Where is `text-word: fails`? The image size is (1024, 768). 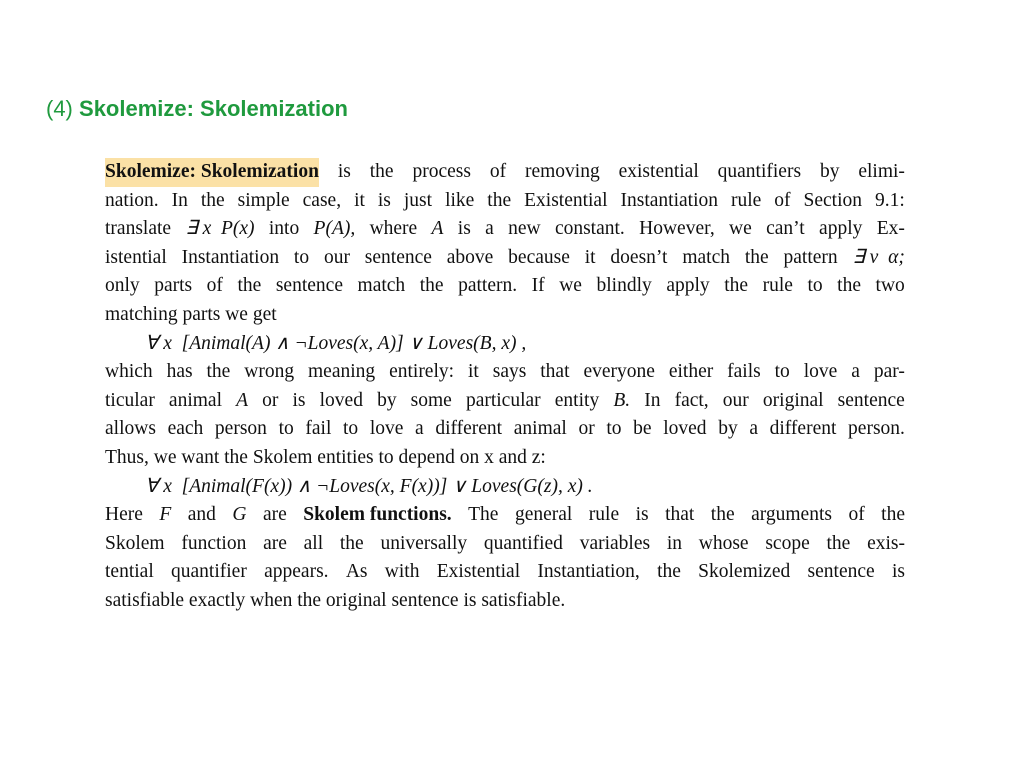
text-word: fails is located at coordinates (744, 372).